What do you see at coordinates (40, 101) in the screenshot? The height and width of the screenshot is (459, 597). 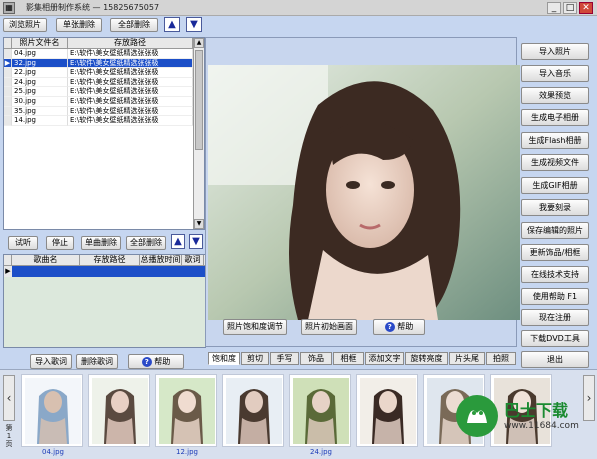 I see `photo-filename: 30.jpg` at bounding box center [40, 101].